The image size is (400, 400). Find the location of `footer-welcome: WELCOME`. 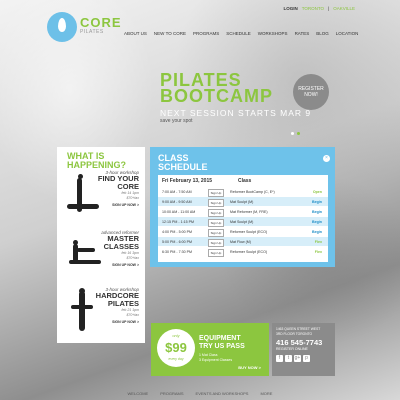

footer-welcome: WELCOME is located at coordinates (138, 395).